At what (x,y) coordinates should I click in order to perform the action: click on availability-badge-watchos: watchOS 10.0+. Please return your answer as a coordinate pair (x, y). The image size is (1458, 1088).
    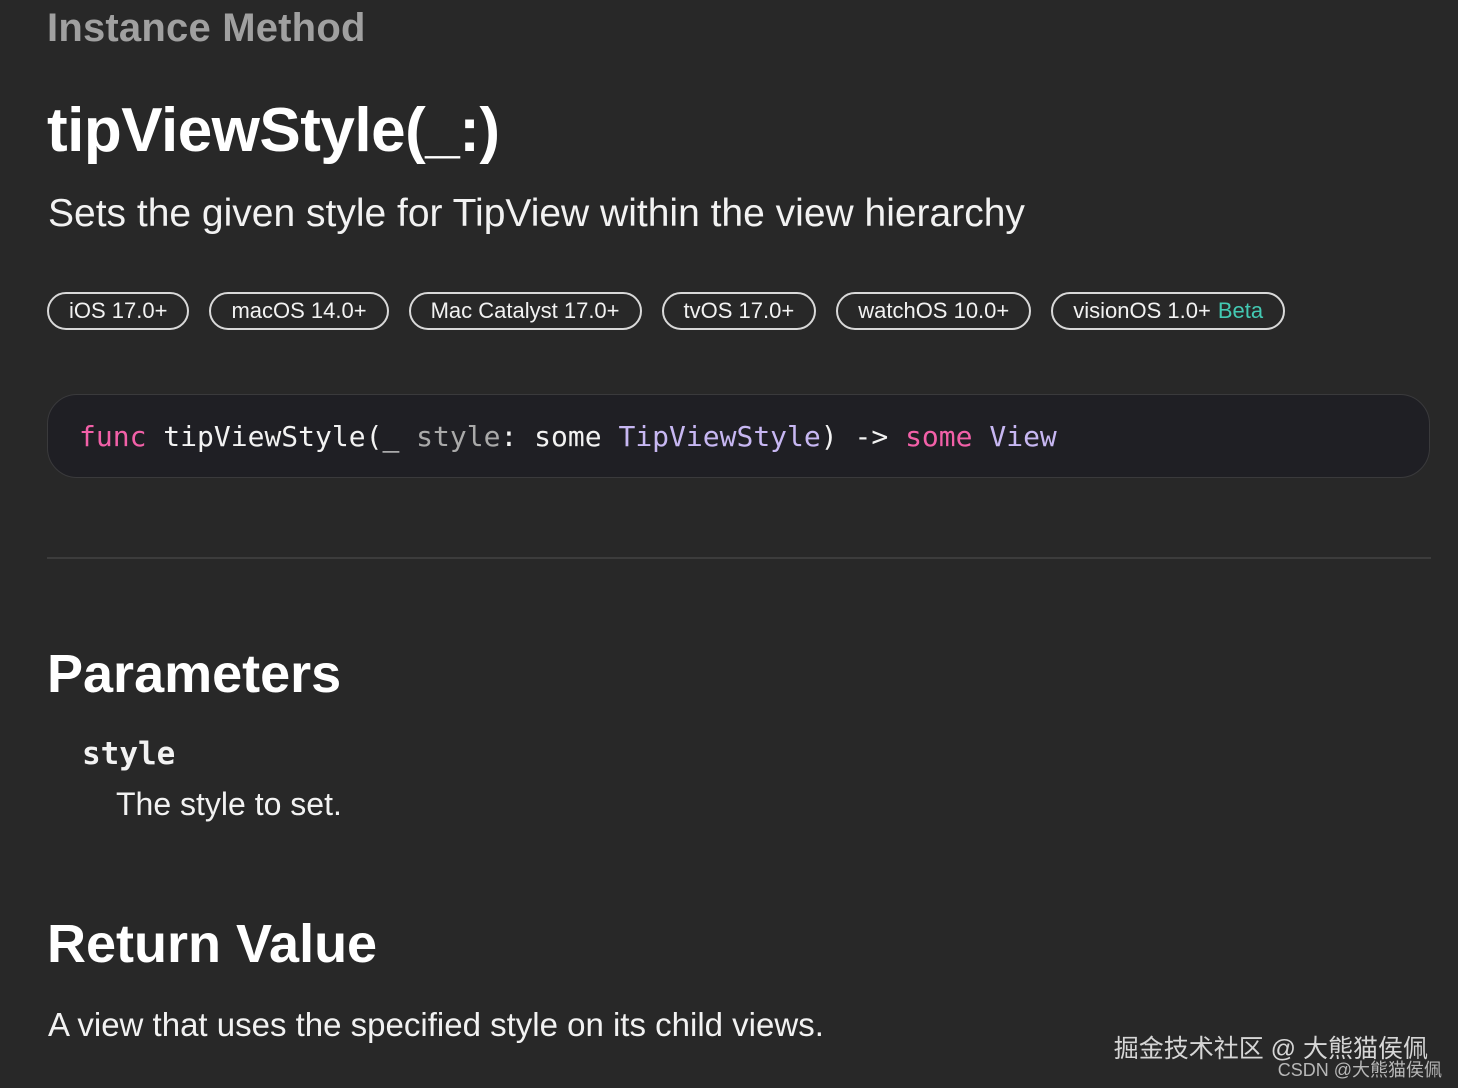
    Looking at the image, I should click on (934, 311).